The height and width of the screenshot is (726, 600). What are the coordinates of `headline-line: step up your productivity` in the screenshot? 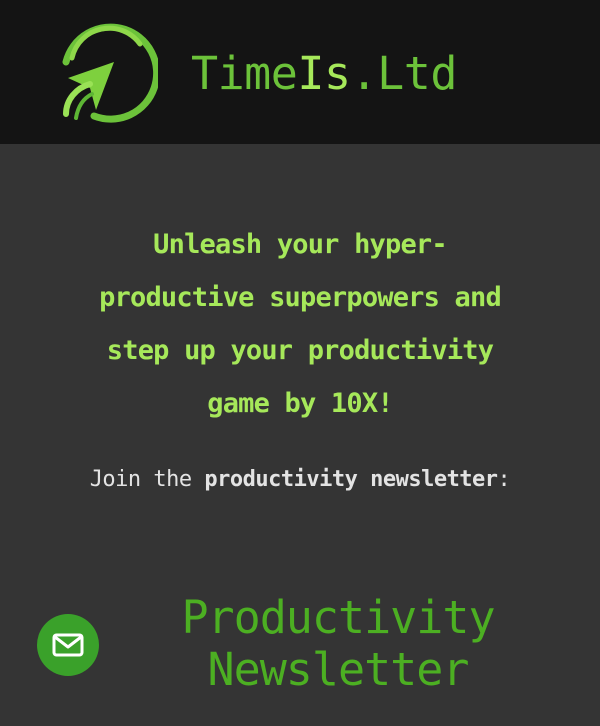 It's located at (300, 350).